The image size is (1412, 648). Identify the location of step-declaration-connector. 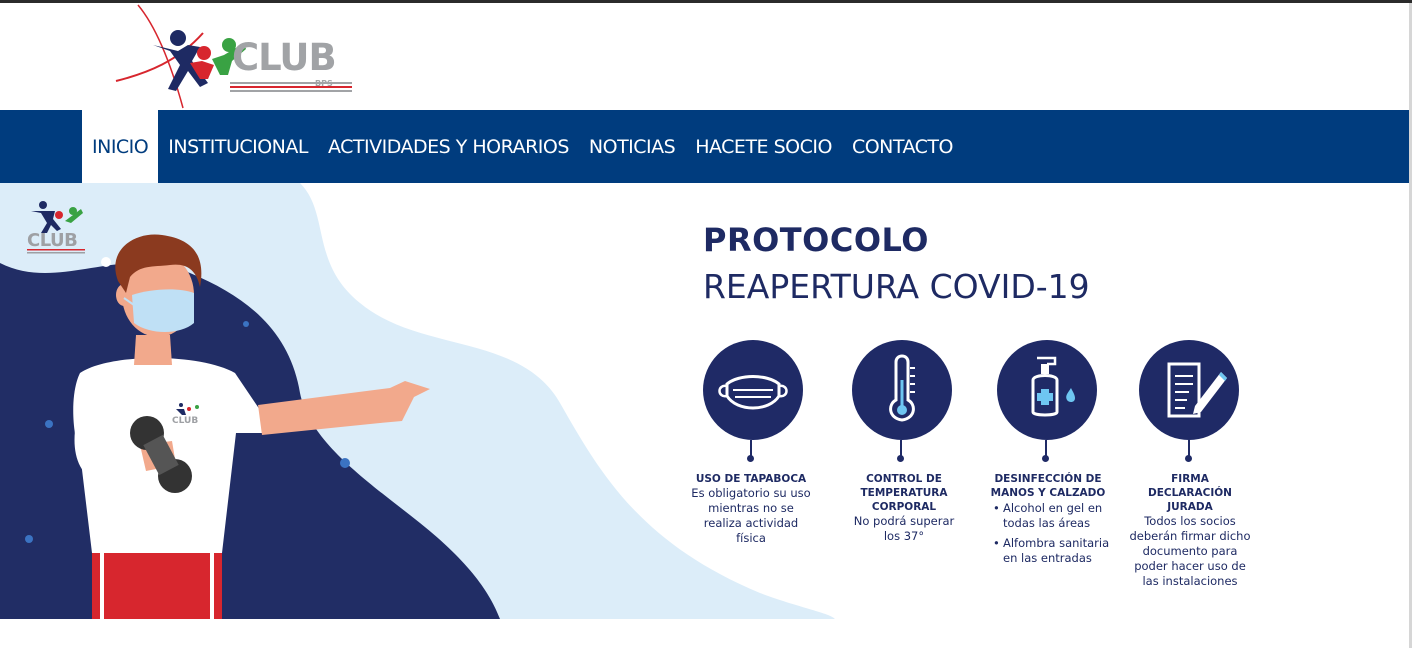
(1189, 448).